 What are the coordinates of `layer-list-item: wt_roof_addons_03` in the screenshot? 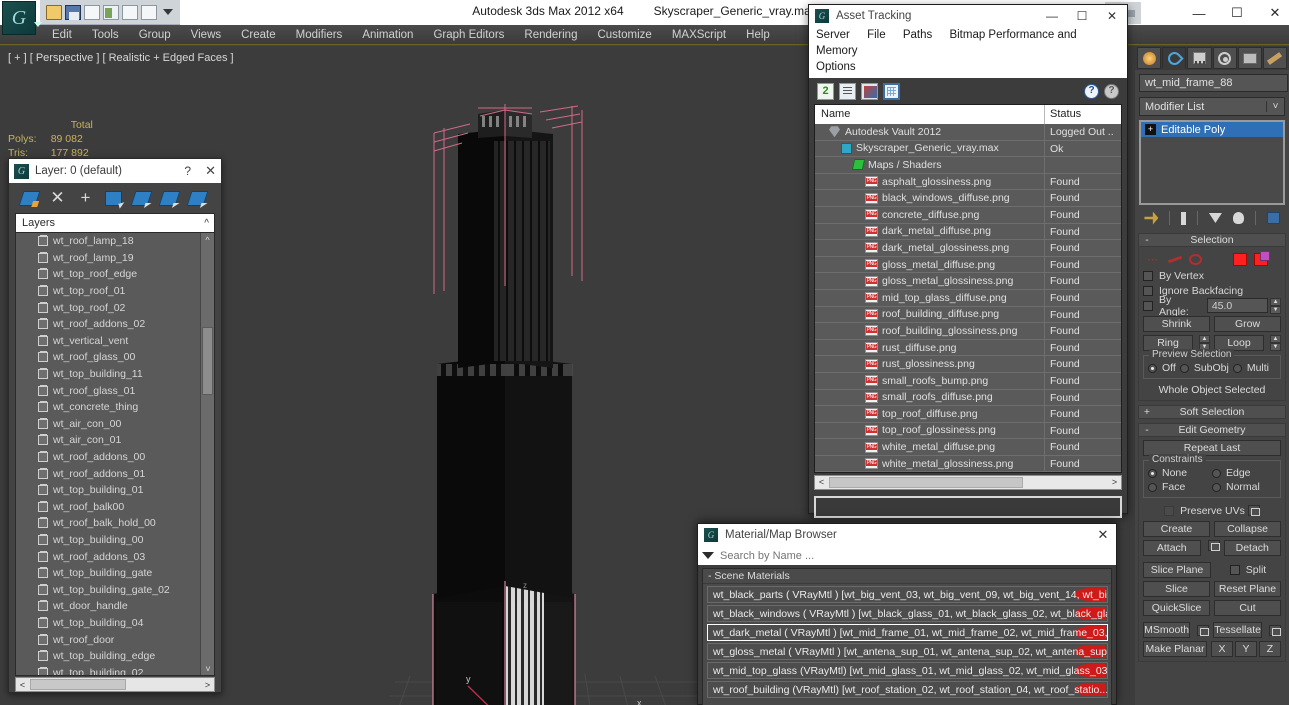 It's located at (108, 556).